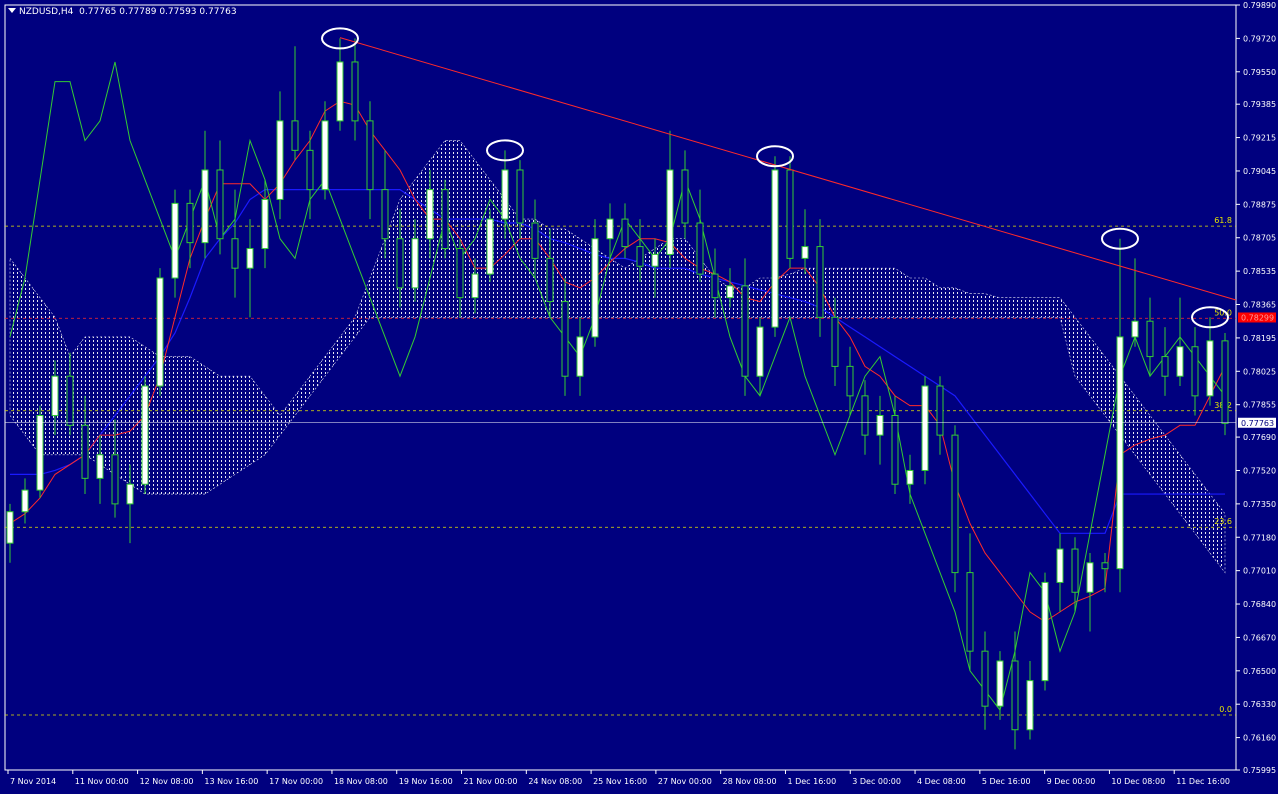 The height and width of the screenshot is (794, 1278). Describe the element at coordinates (426, 781) in the screenshot. I see `x-tick-label: 19 Nov 16:00` at that location.